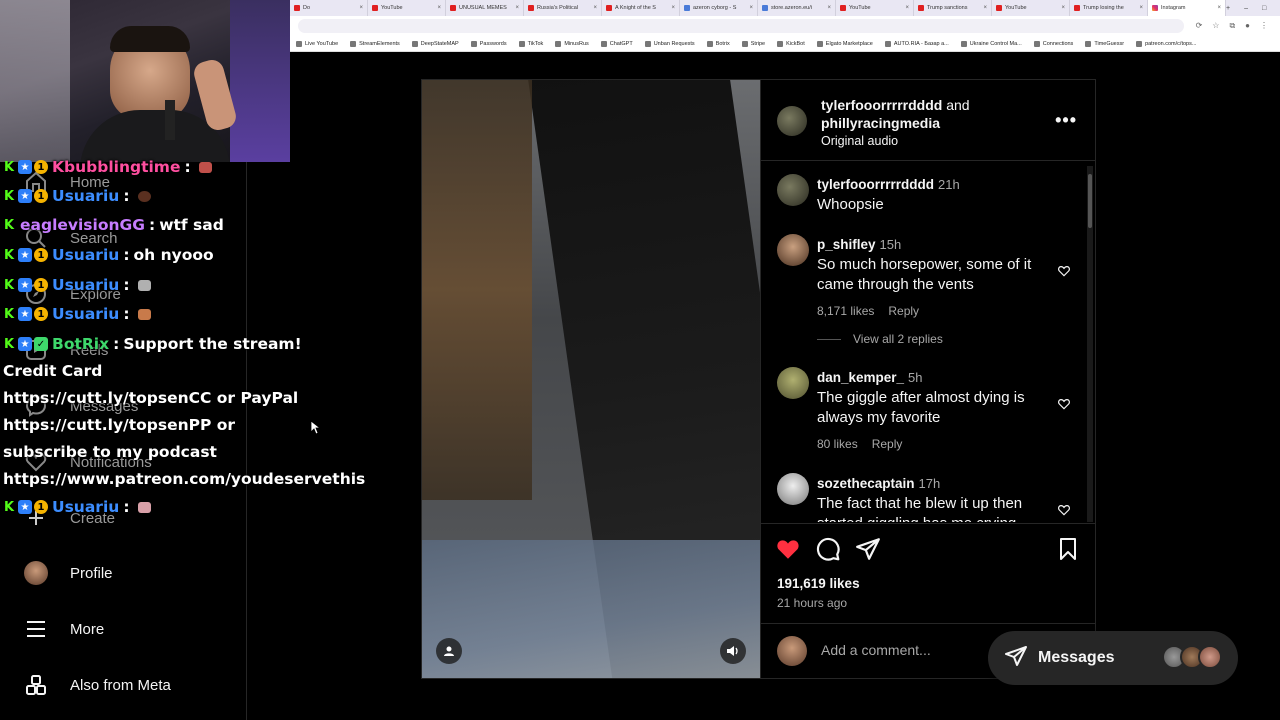  Describe the element at coordinates (880, 339) in the screenshot. I see `view-replies-button: View all 2 replies` at that location.